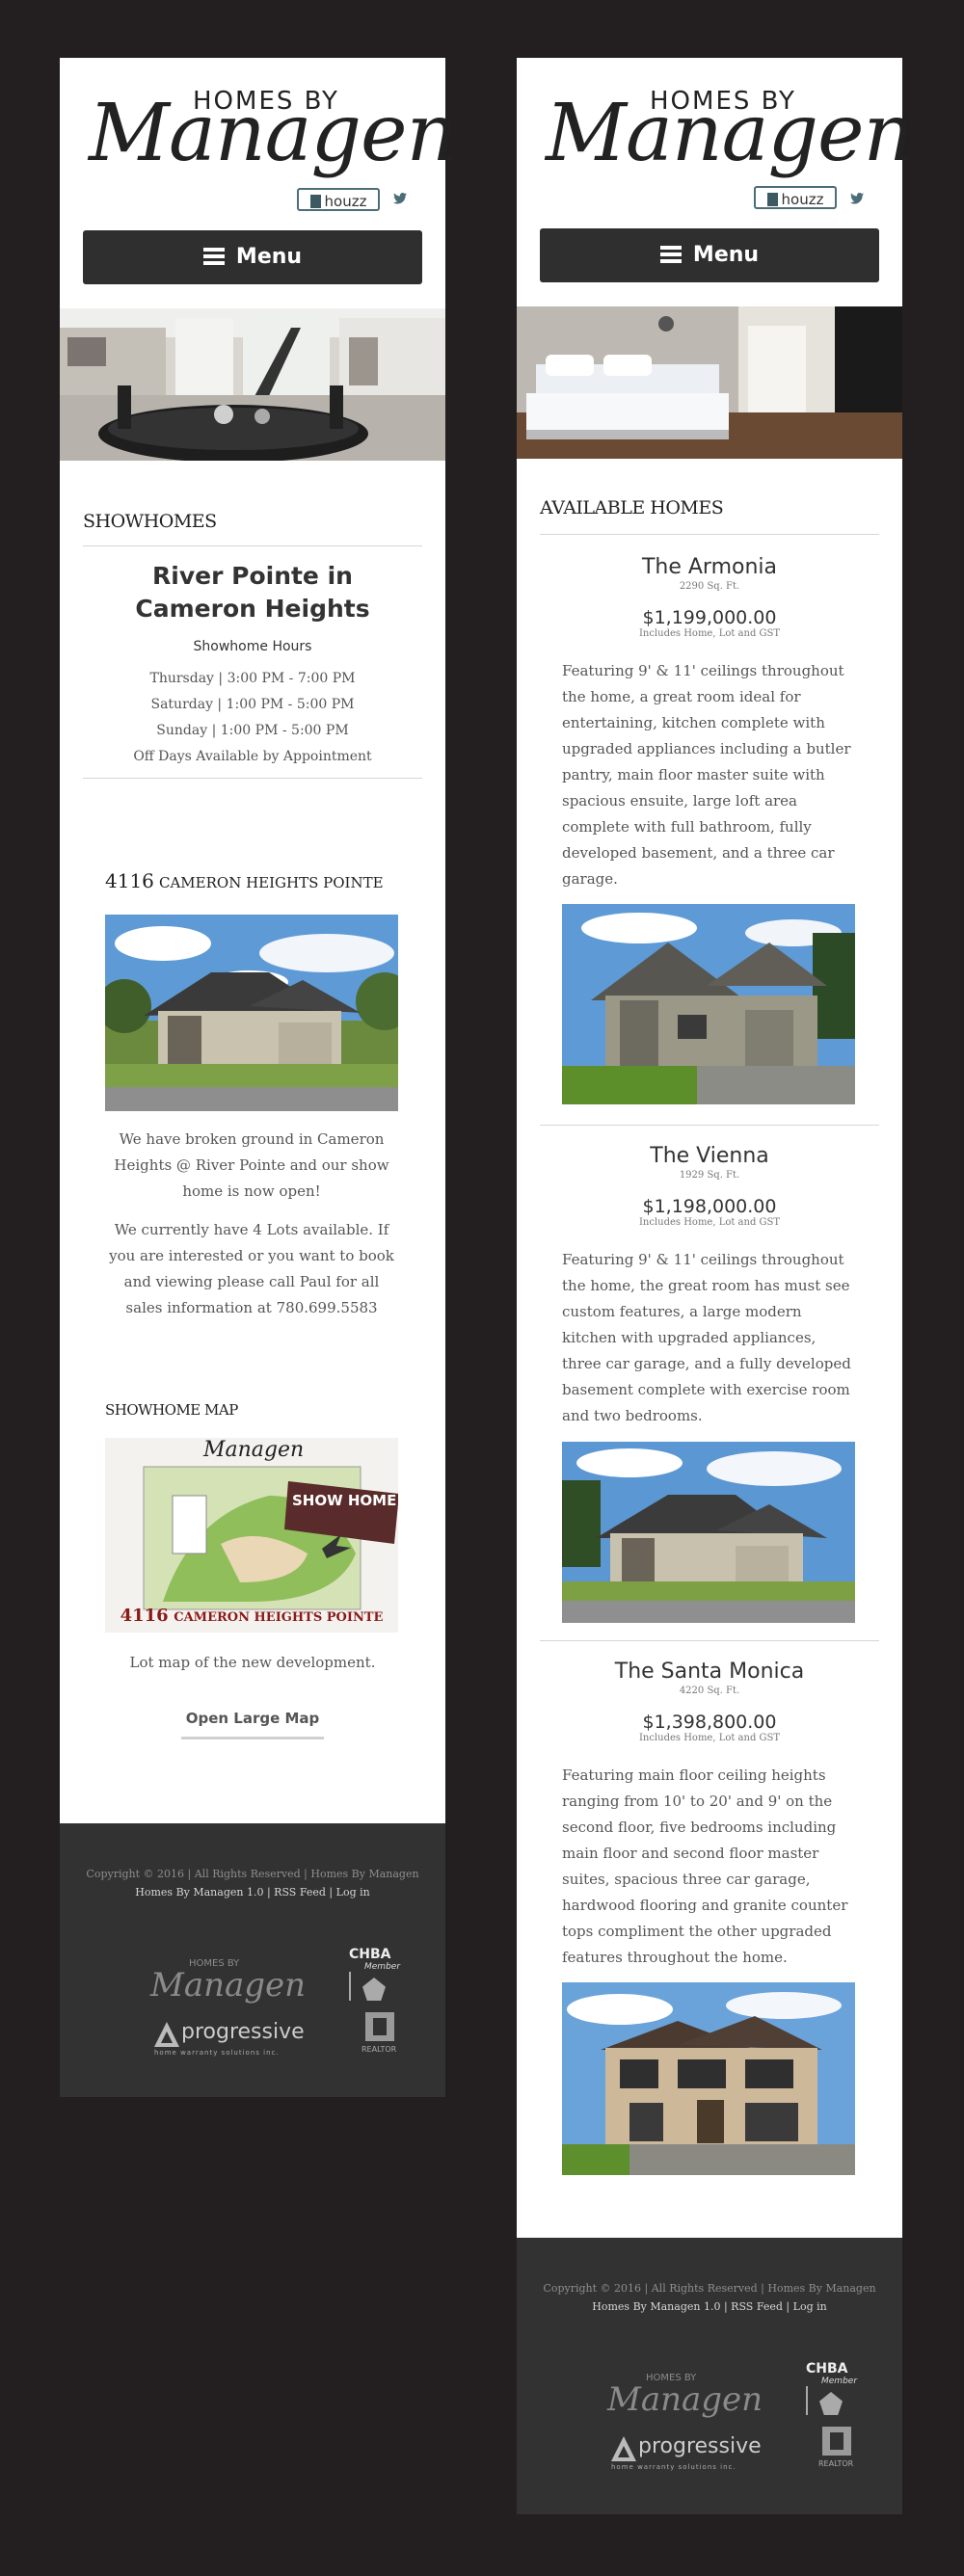 The width and height of the screenshot is (964, 2576). What do you see at coordinates (803, 199) in the screenshot?
I see `houzz-label: houzz` at bounding box center [803, 199].